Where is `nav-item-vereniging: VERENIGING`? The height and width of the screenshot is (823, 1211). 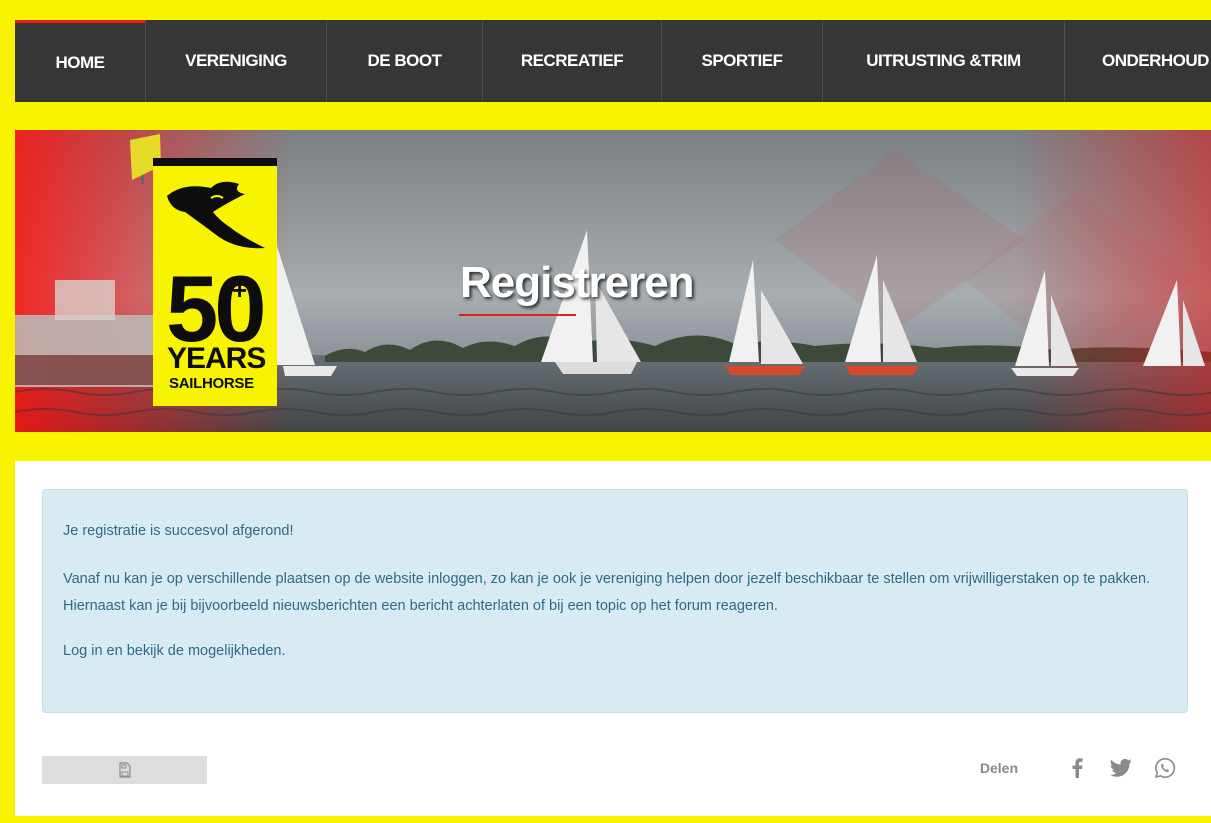 nav-item-vereniging: VERENIGING is located at coordinates (236, 61).